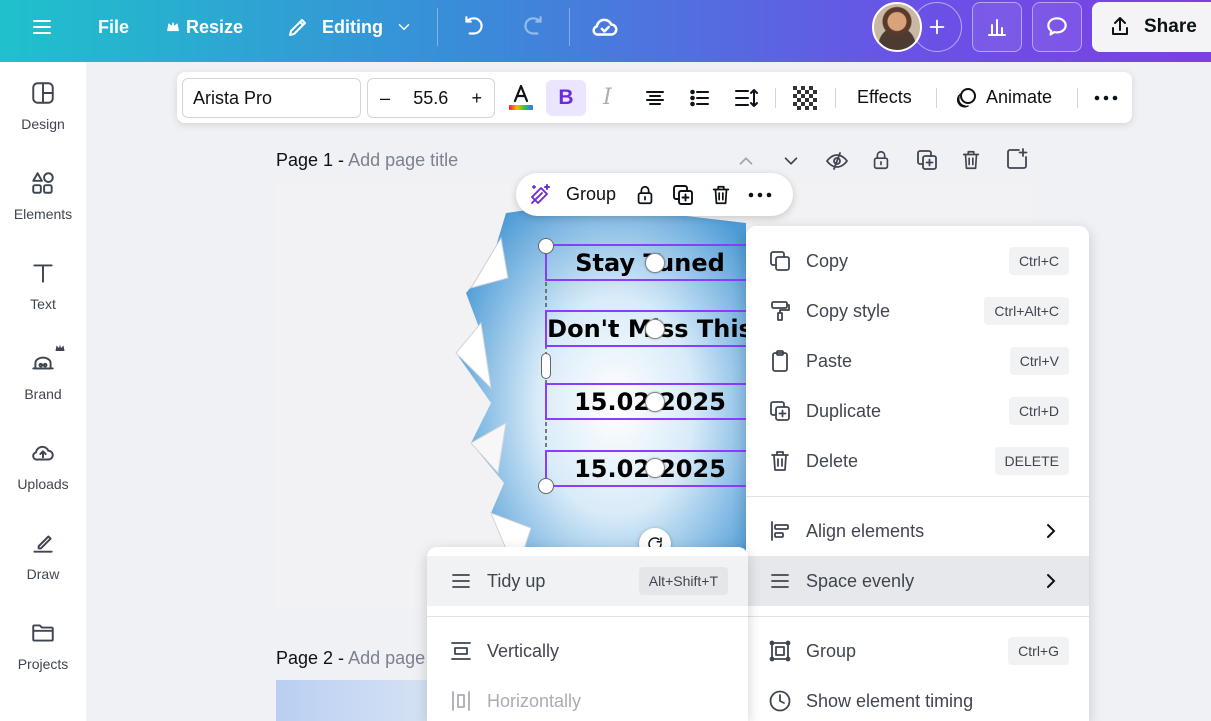 This screenshot has height=721, width=1211. I want to click on sidebar-item-brand: Brand, so click(43, 376).